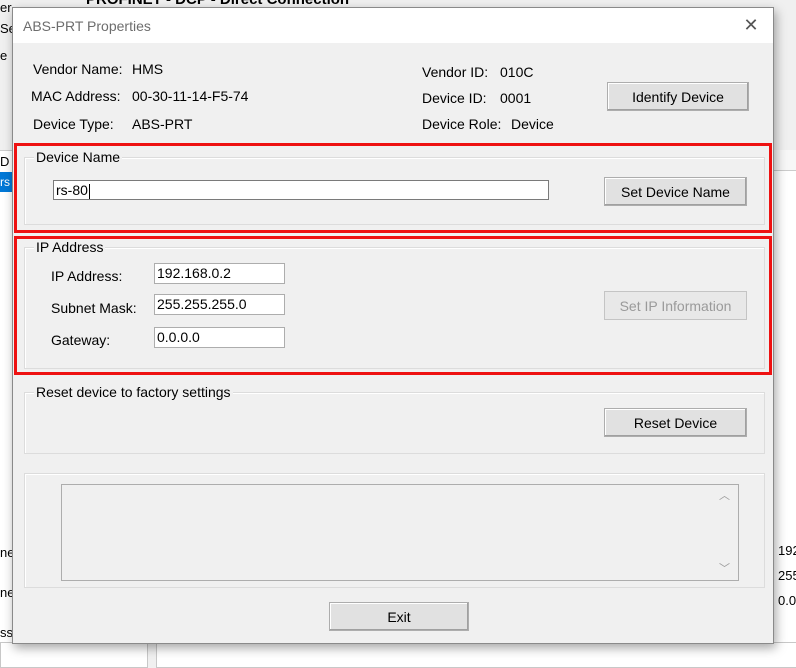 Image resolution: width=796 pixels, height=668 pixels. I want to click on device-id-label: Device ID:, so click(454, 98).